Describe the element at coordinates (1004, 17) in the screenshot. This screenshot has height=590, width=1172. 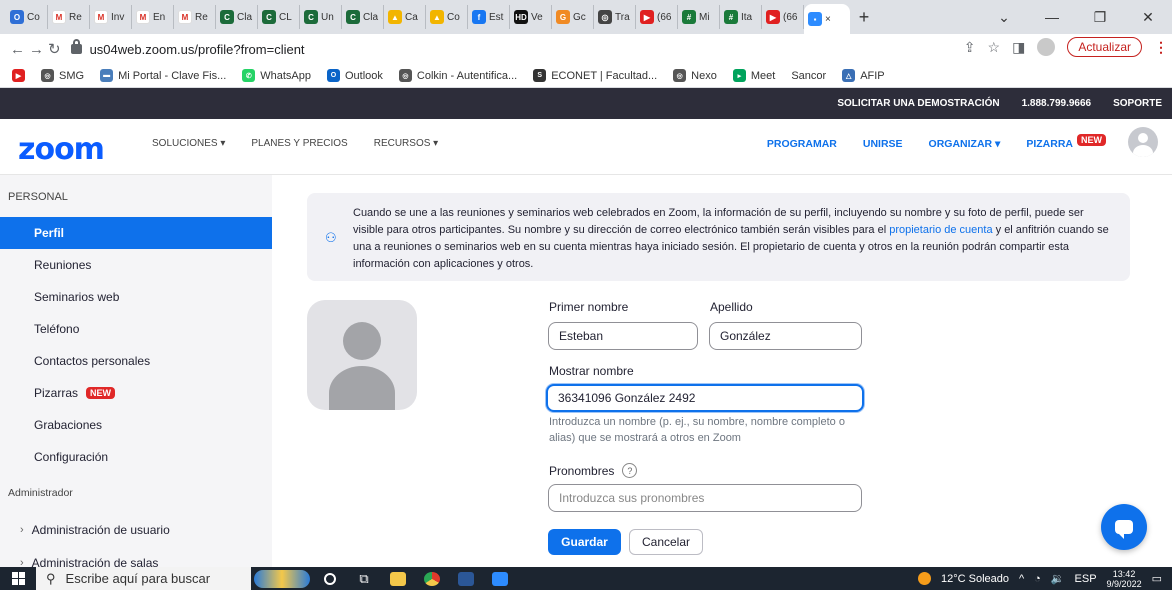
I see `tab-search-icon: ⌄` at that location.